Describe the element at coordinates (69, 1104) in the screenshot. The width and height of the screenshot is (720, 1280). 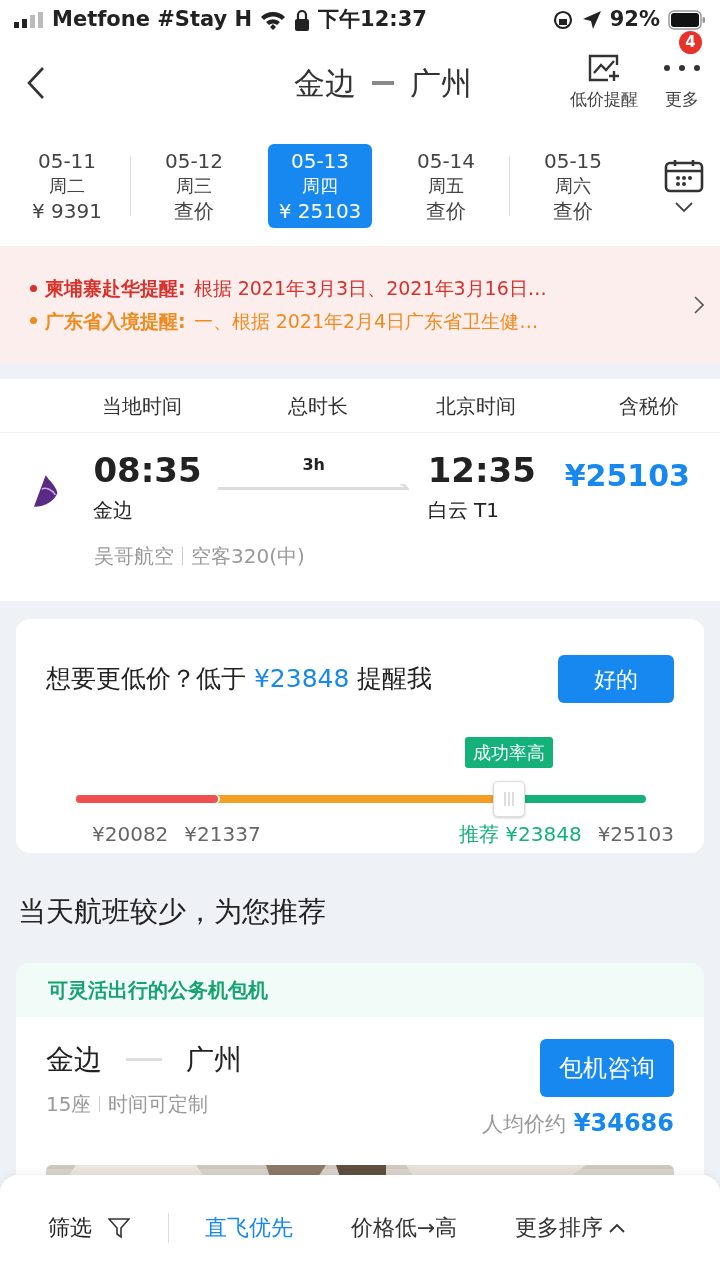
I see `seat-count: 15座` at that location.